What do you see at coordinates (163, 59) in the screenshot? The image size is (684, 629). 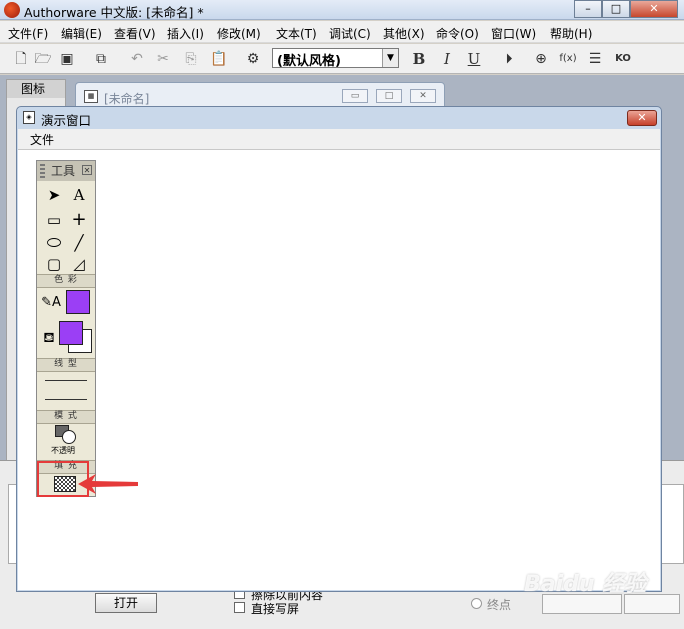 I see `cut-icon: ✂` at bounding box center [163, 59].